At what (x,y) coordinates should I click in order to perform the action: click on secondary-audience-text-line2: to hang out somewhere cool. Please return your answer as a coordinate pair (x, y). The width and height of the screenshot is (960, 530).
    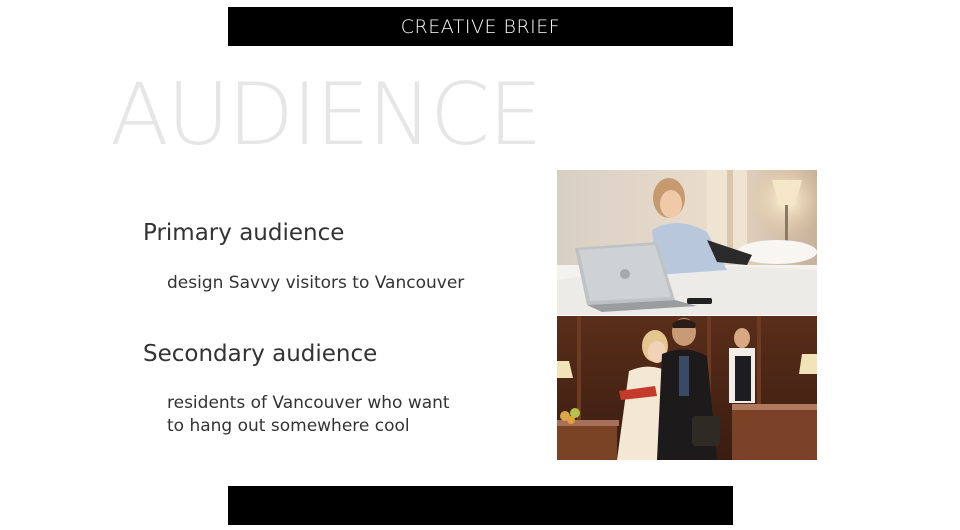
    Looking at the image, I should click on (288, 426).